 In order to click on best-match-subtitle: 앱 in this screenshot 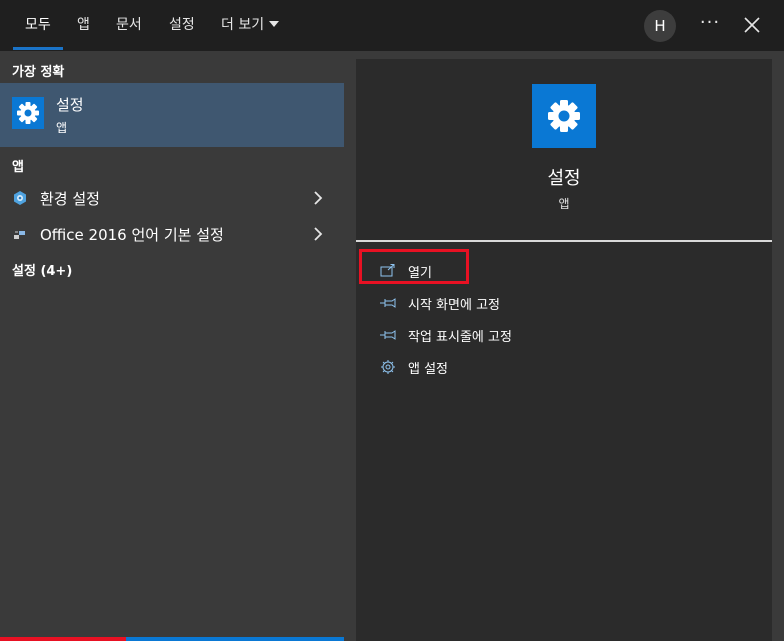, I will do `click(62, 128)`.